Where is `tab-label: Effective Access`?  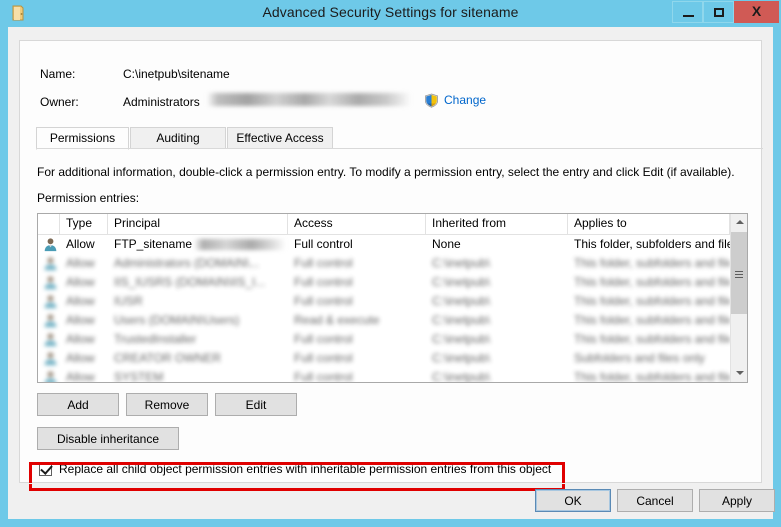 tab-label: Effective Access is located at coordinates (280, 138).